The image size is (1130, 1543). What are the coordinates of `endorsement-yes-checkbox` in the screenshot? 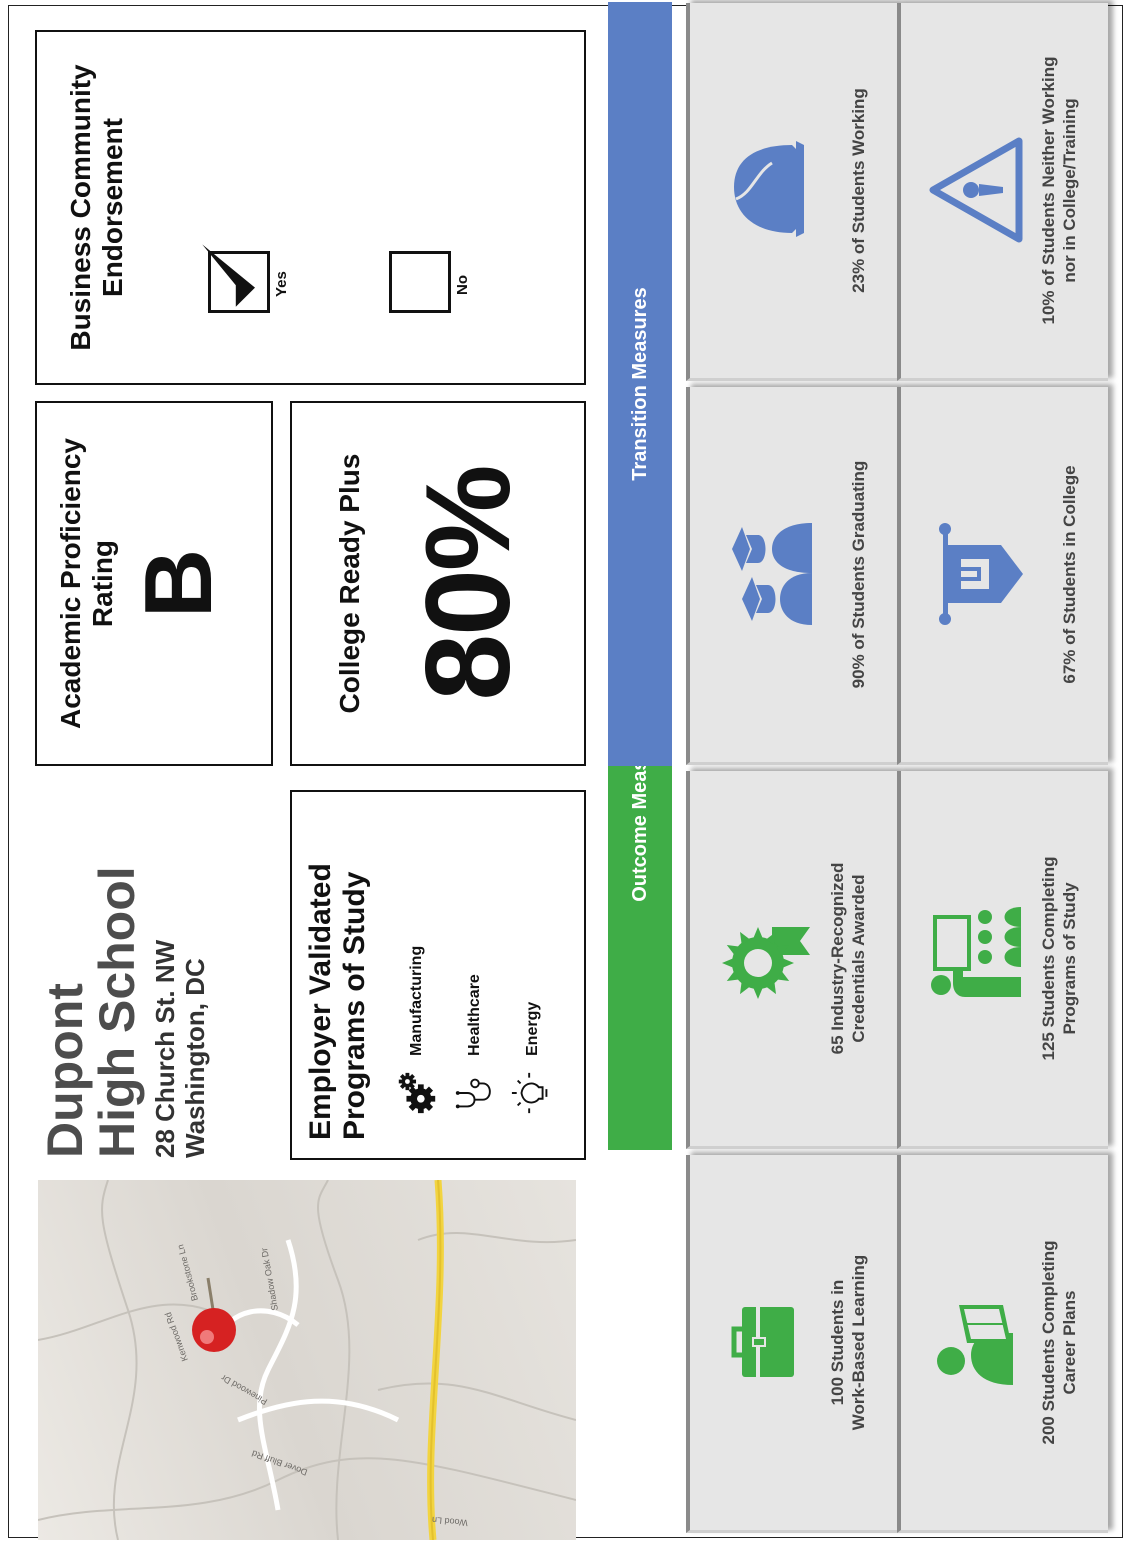 It's located at (236, 278).